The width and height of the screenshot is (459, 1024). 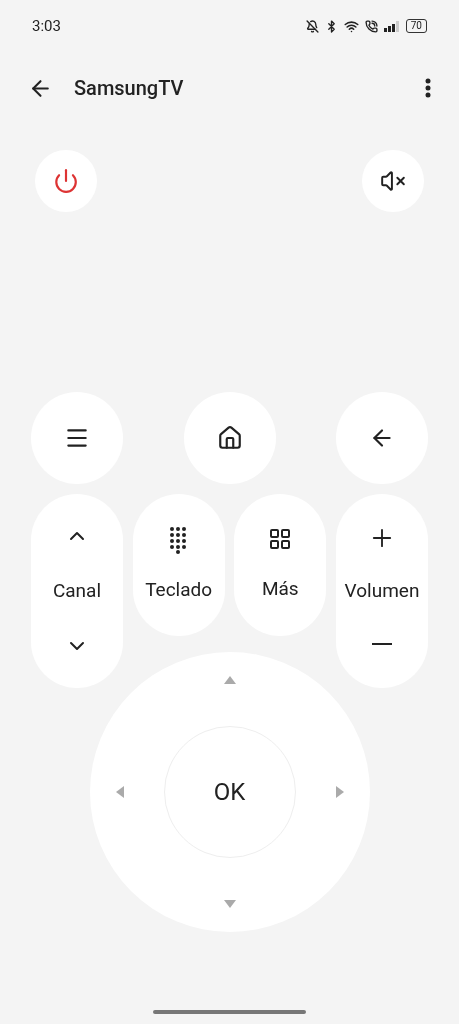 I want to click on wifi-icon, so click(x=351, y=26).